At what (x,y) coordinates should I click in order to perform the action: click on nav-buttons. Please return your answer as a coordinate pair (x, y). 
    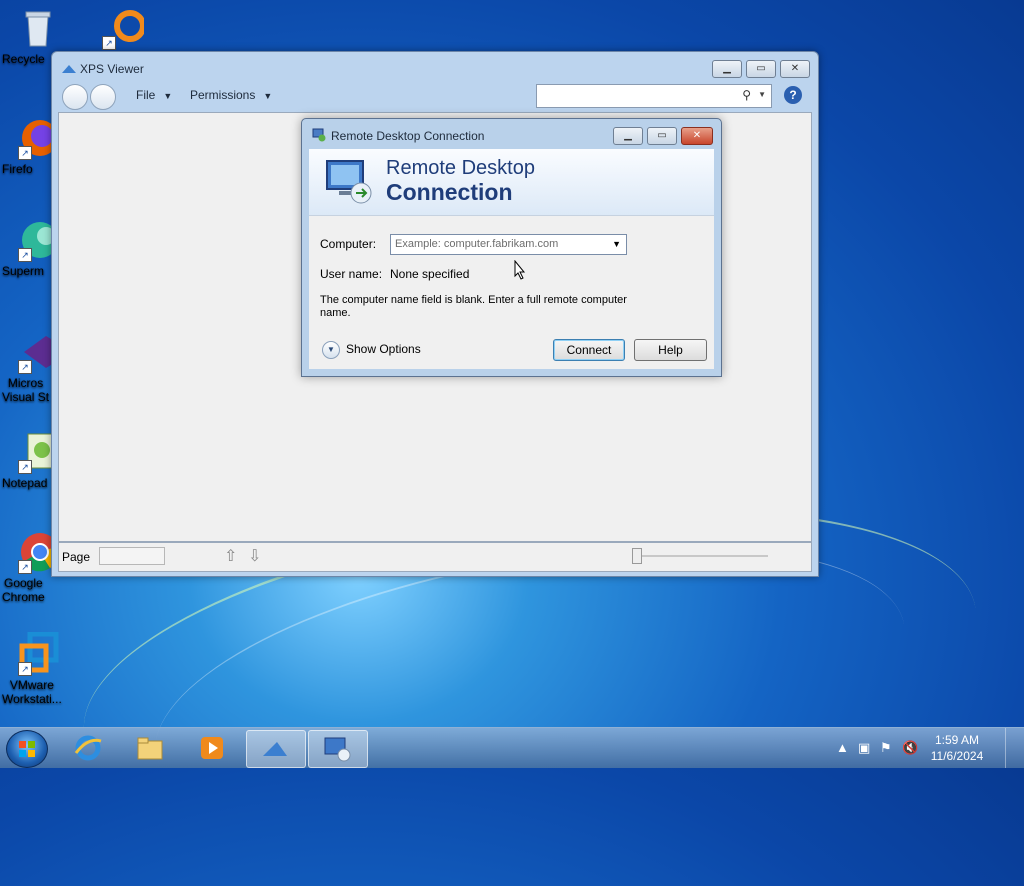
    Looking at the image, I should click on (90, 97).